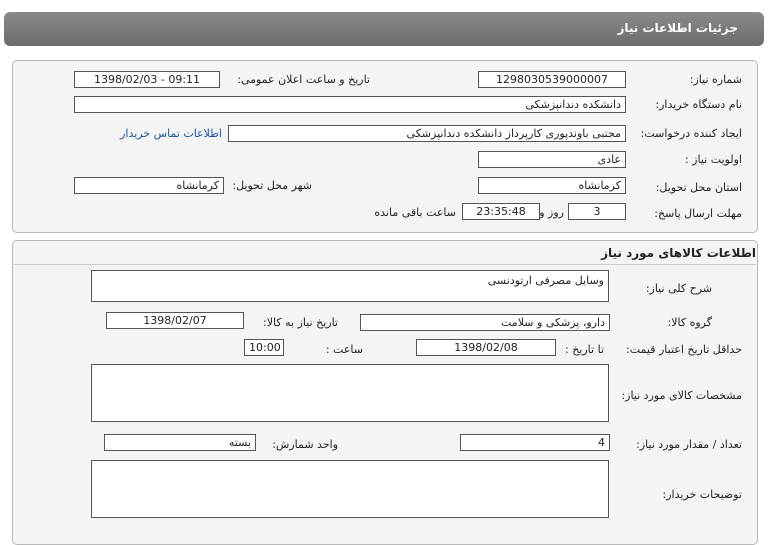  What do you see at coordinates (305, 444) in the screenshot?
I see `unit-label: واحد شمارش:` at bounding box center [305, 444].